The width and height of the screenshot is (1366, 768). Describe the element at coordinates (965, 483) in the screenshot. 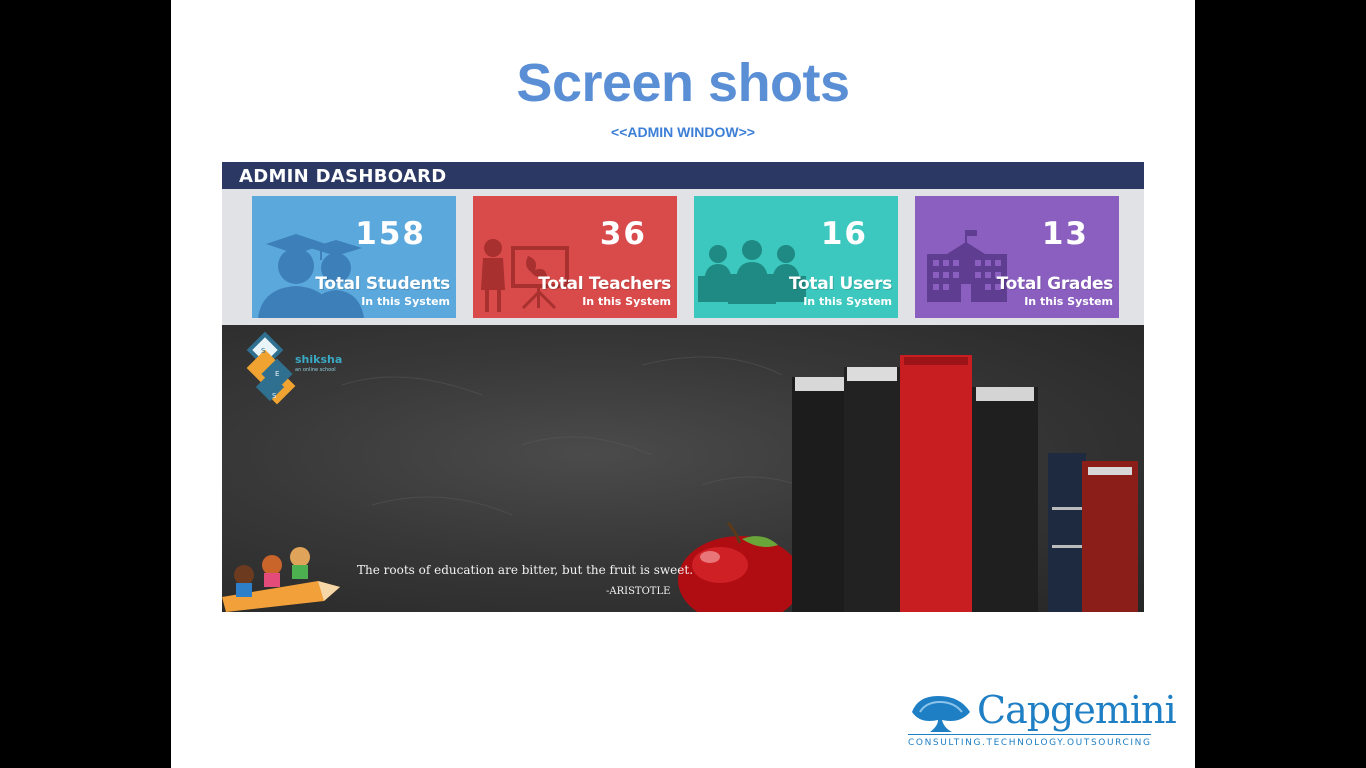

I see `books-icon` at that location.